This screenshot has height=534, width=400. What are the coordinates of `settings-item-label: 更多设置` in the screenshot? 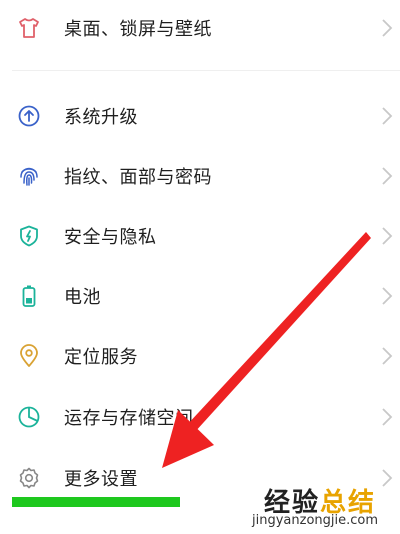 It's located at (101, 479).